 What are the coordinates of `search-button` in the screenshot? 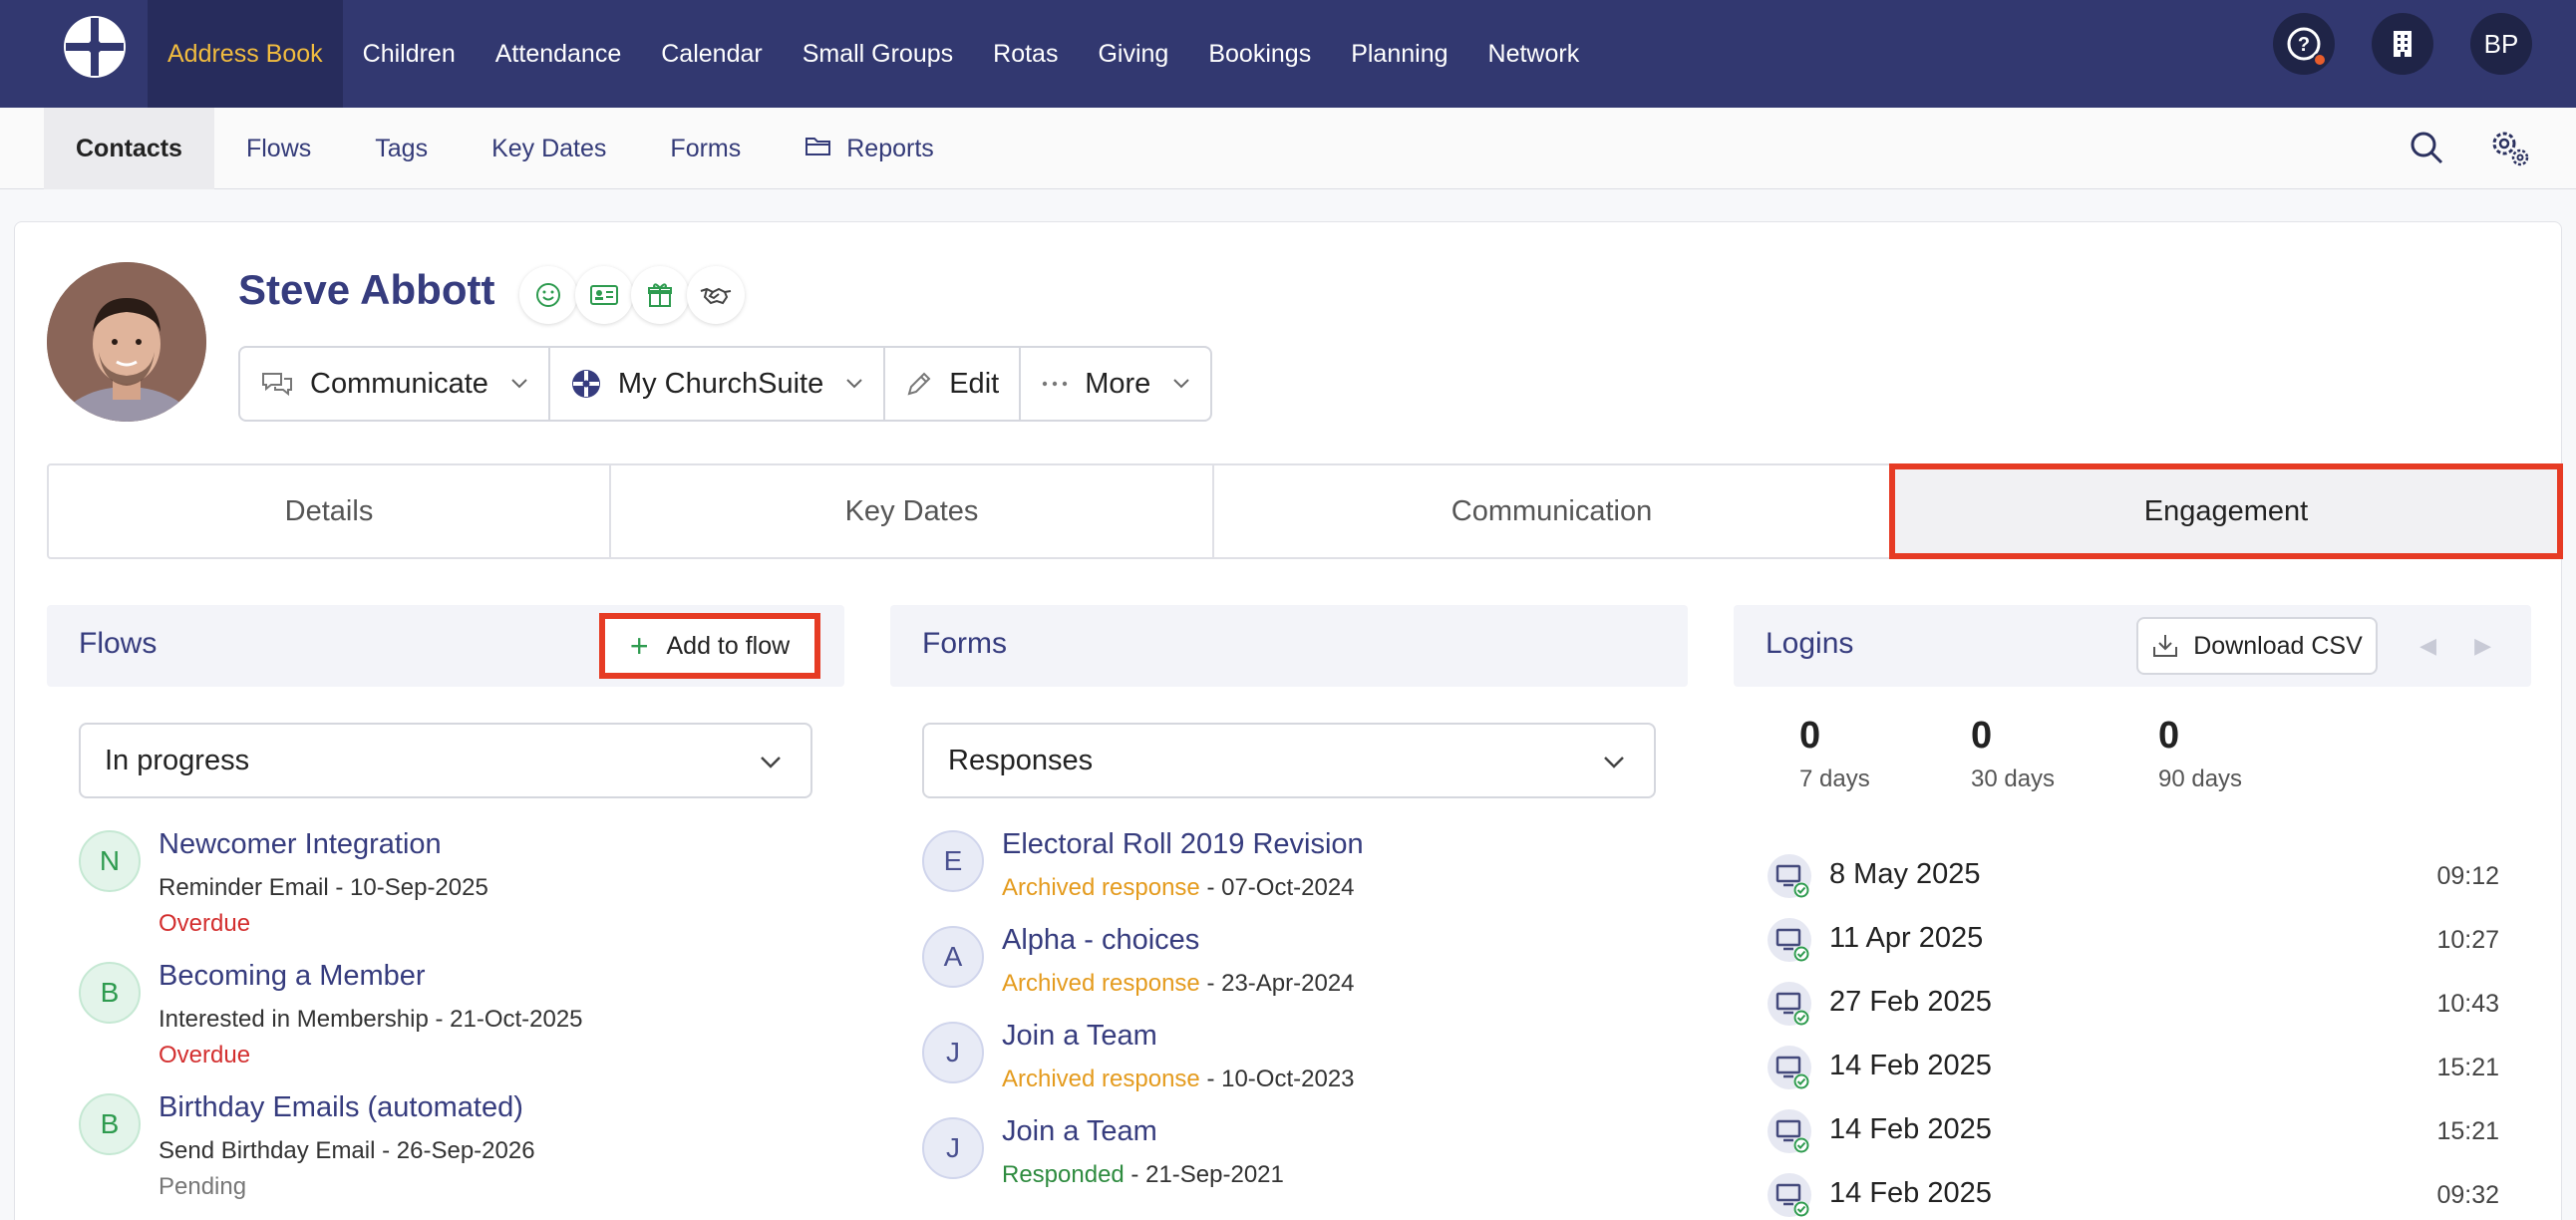 It's located at (2426, 147).